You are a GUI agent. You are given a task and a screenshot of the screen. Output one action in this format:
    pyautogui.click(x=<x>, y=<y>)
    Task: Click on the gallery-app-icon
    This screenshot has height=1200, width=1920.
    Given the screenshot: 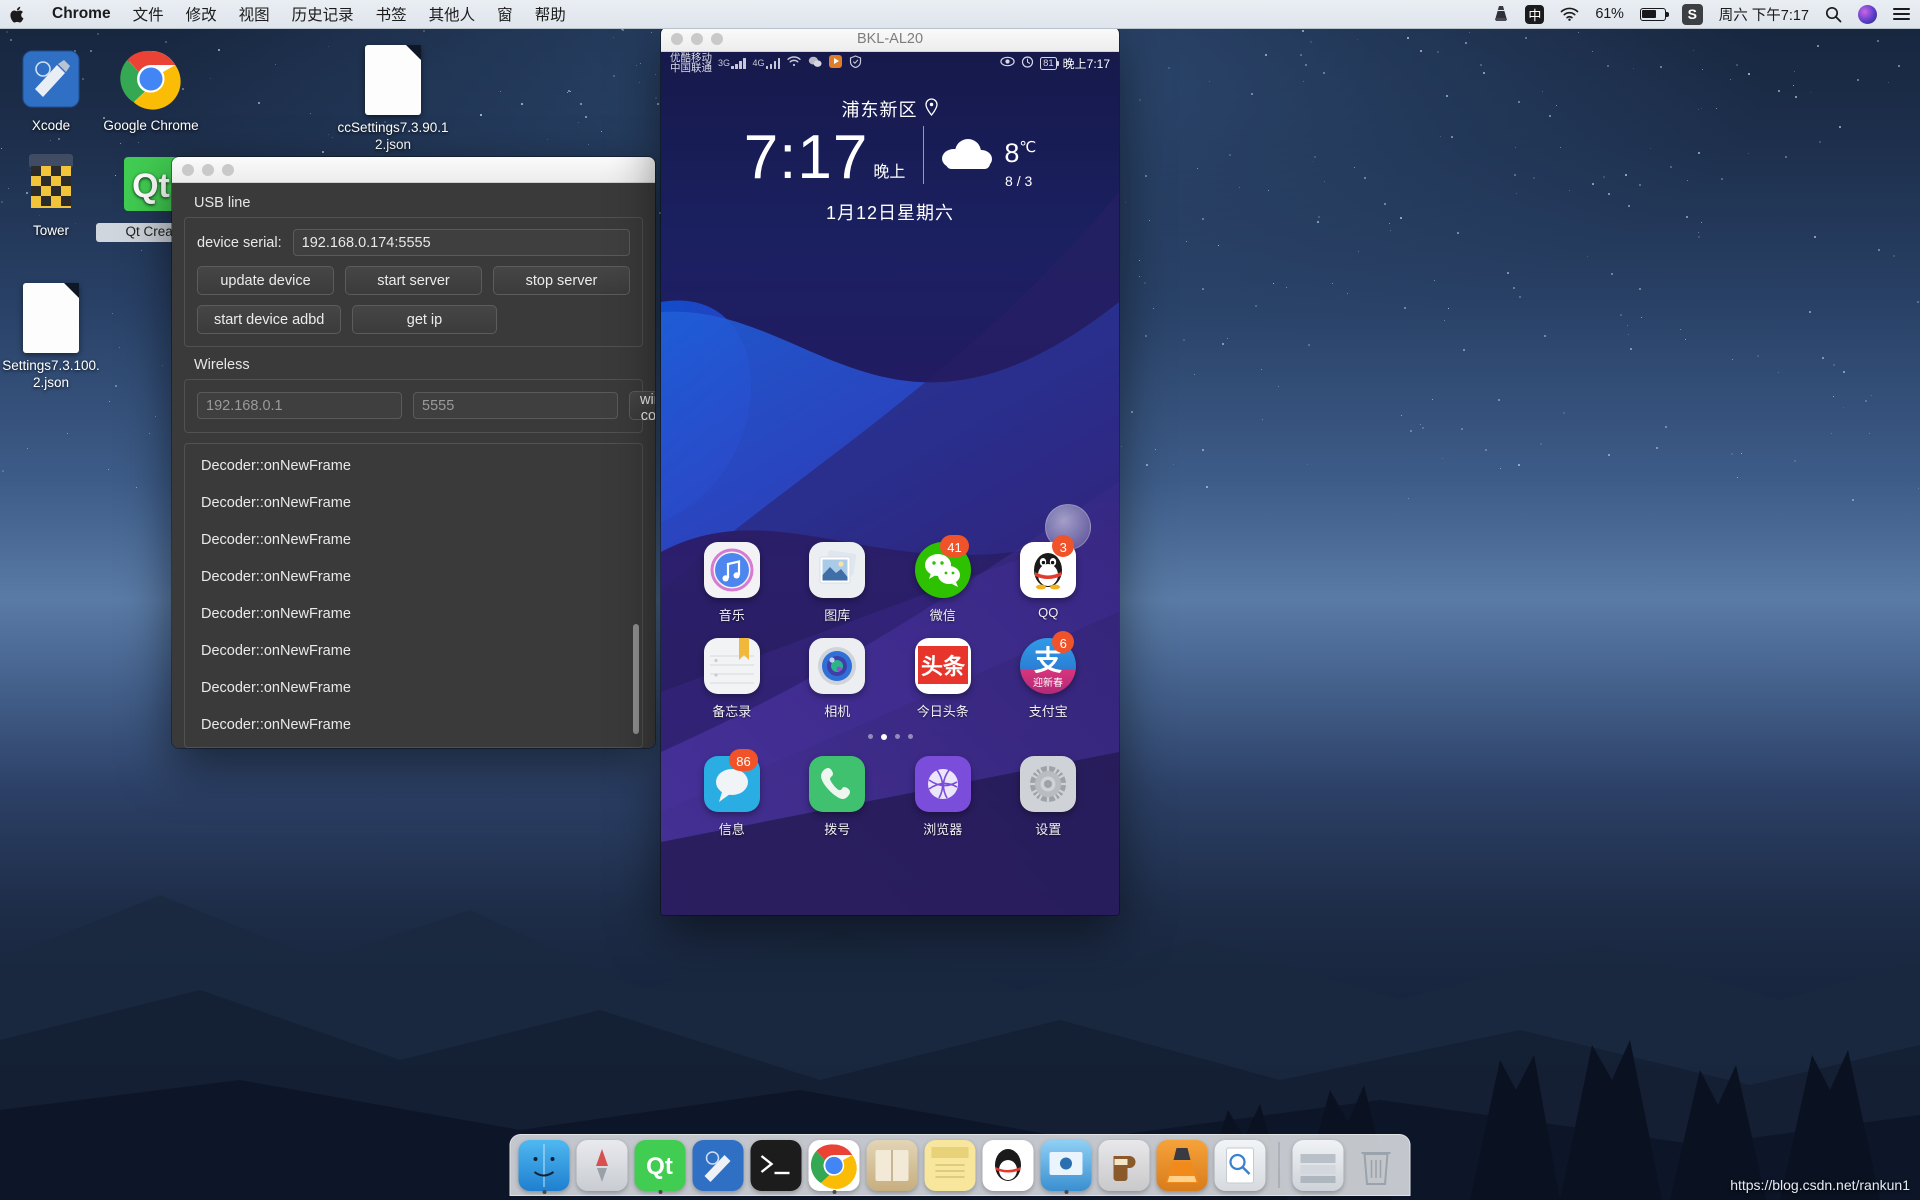 What is the action you would take?
    pyautogui.click(x=837, y=570)
    